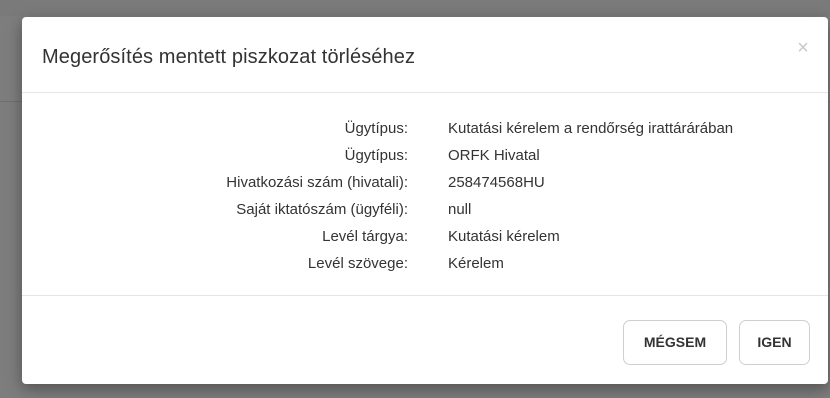 This screenshot has height=398, width=830. What do you see at coordinates (425, 210) in the screenshot?
I see `detail-row-own-file-number: Saját iktatószám (ügyféli): null` at bounding box center [425, 210].